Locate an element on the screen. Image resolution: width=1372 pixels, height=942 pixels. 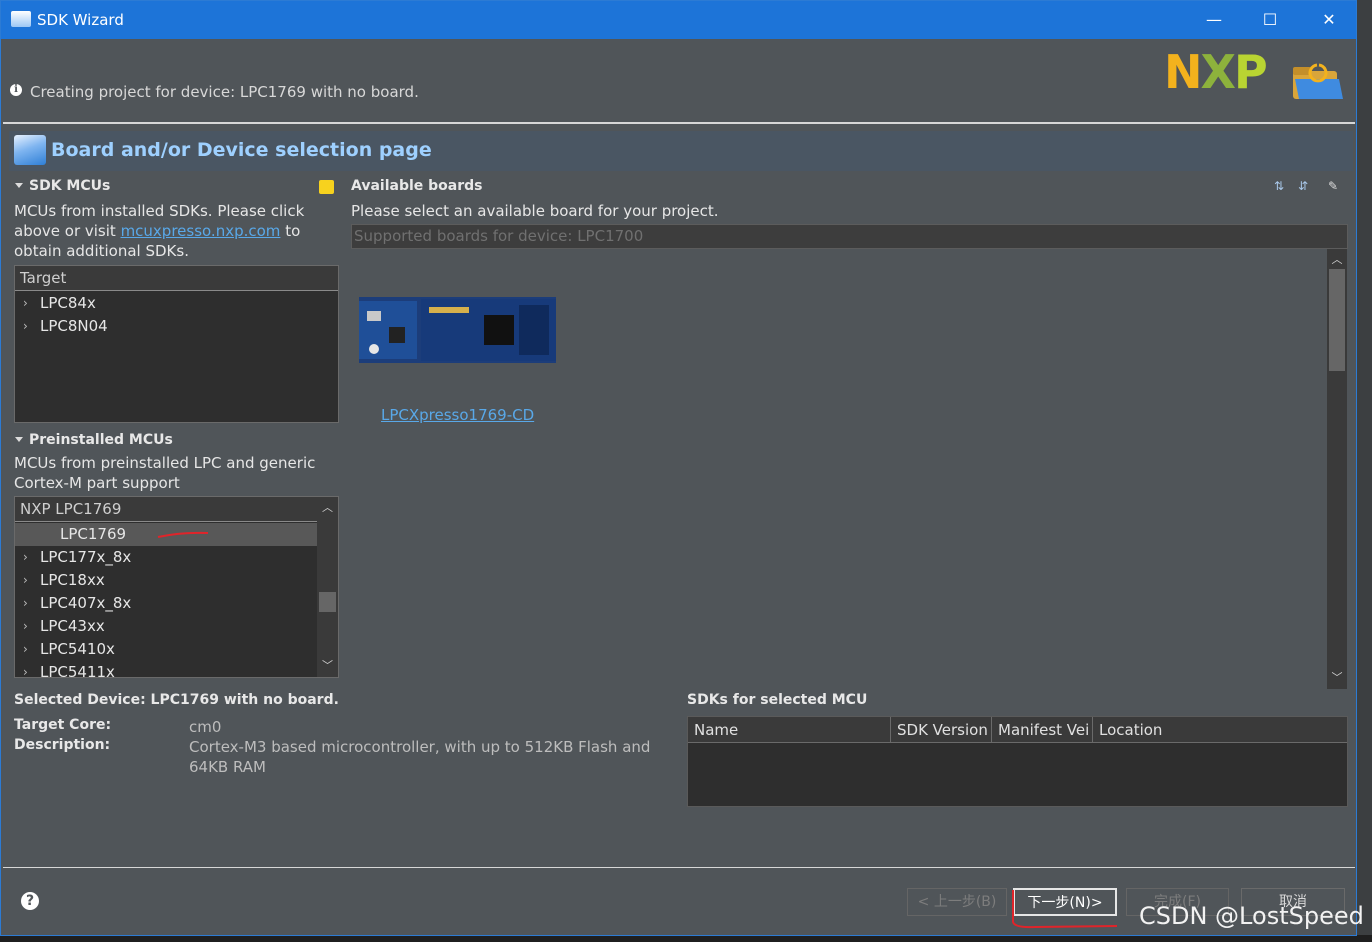
sdks-heading: SDKs for selected MCU is located at coordinates (777, 700).